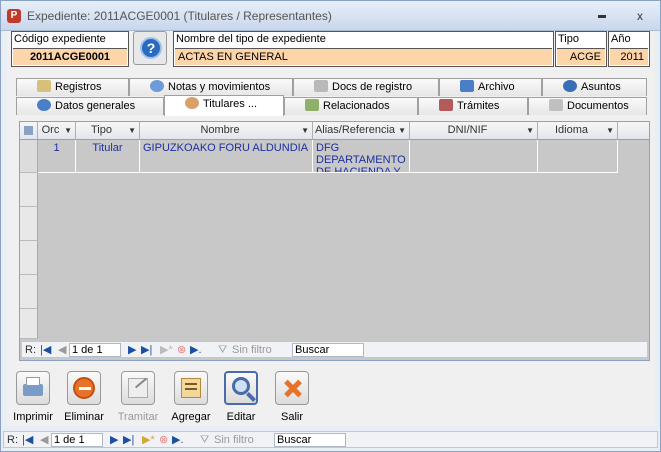  I want to click on codigo-expediente-box: Código expediente 2011ACGE0001, so click(70, 49).